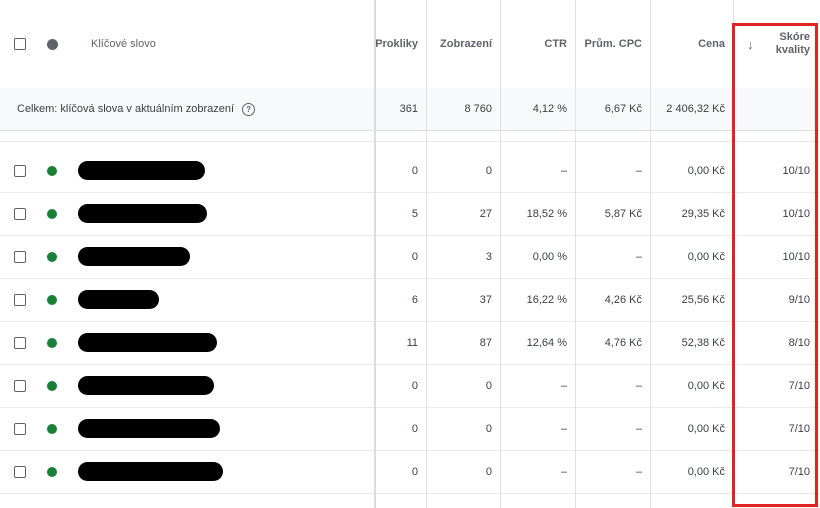 This screenshot has height=508, width=820. I want to click on impressions-cell: 3, so click(488, 256).